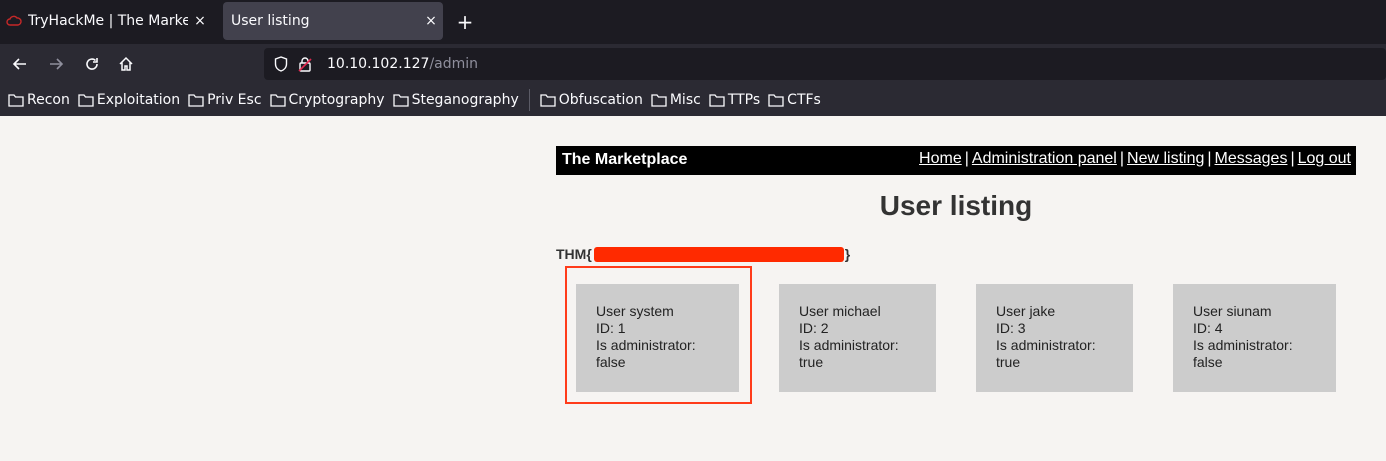 Image resolution: width=1386 pixels, height=461 pixels. Describe the element at coordinates (14, 21) in the screenshot. I see `tryhackme-cloud-icon` at that location.